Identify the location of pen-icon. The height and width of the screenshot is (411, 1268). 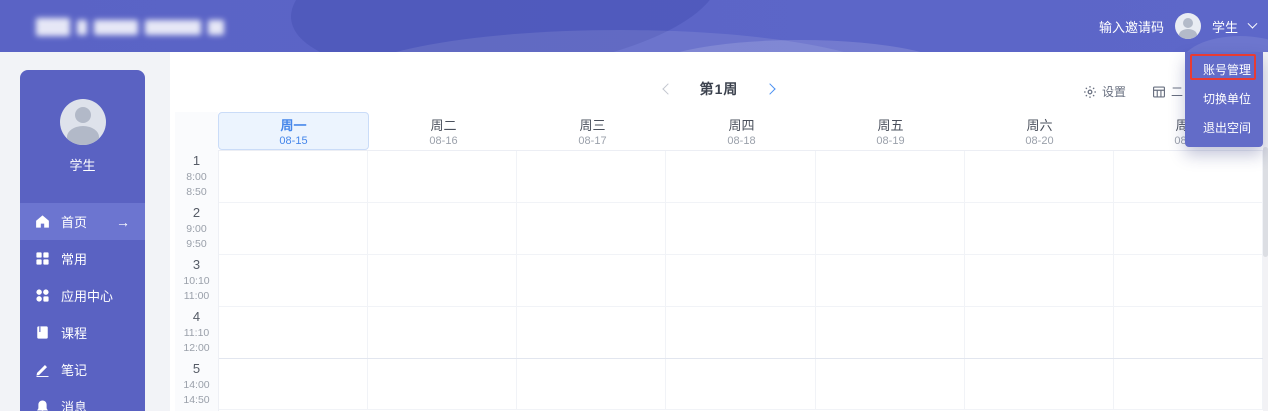
(42, 371).